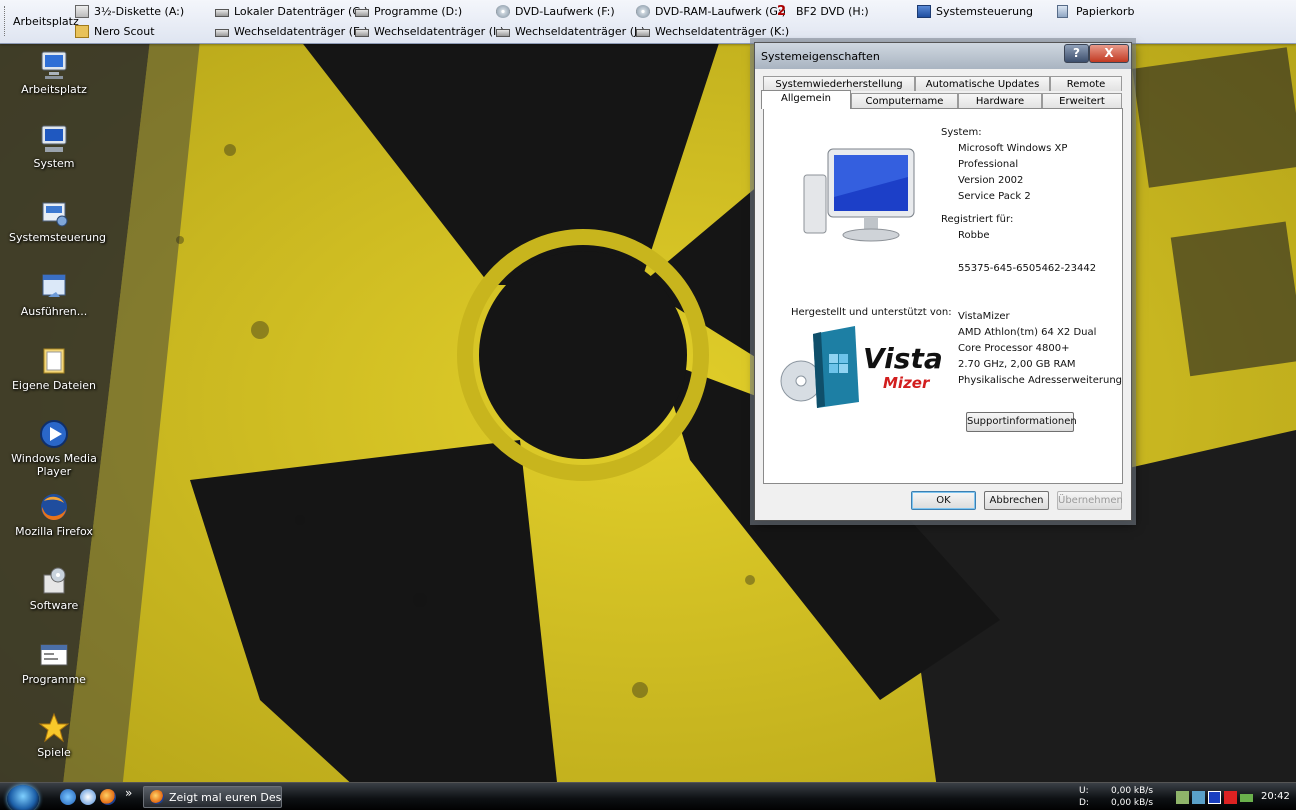 This screenshot has height=810, width=1296. Describe the element at coordinates (139, 11) in the screenshot. I see `toolbar-item-label: 3½-Diskette (A:)` at that location.